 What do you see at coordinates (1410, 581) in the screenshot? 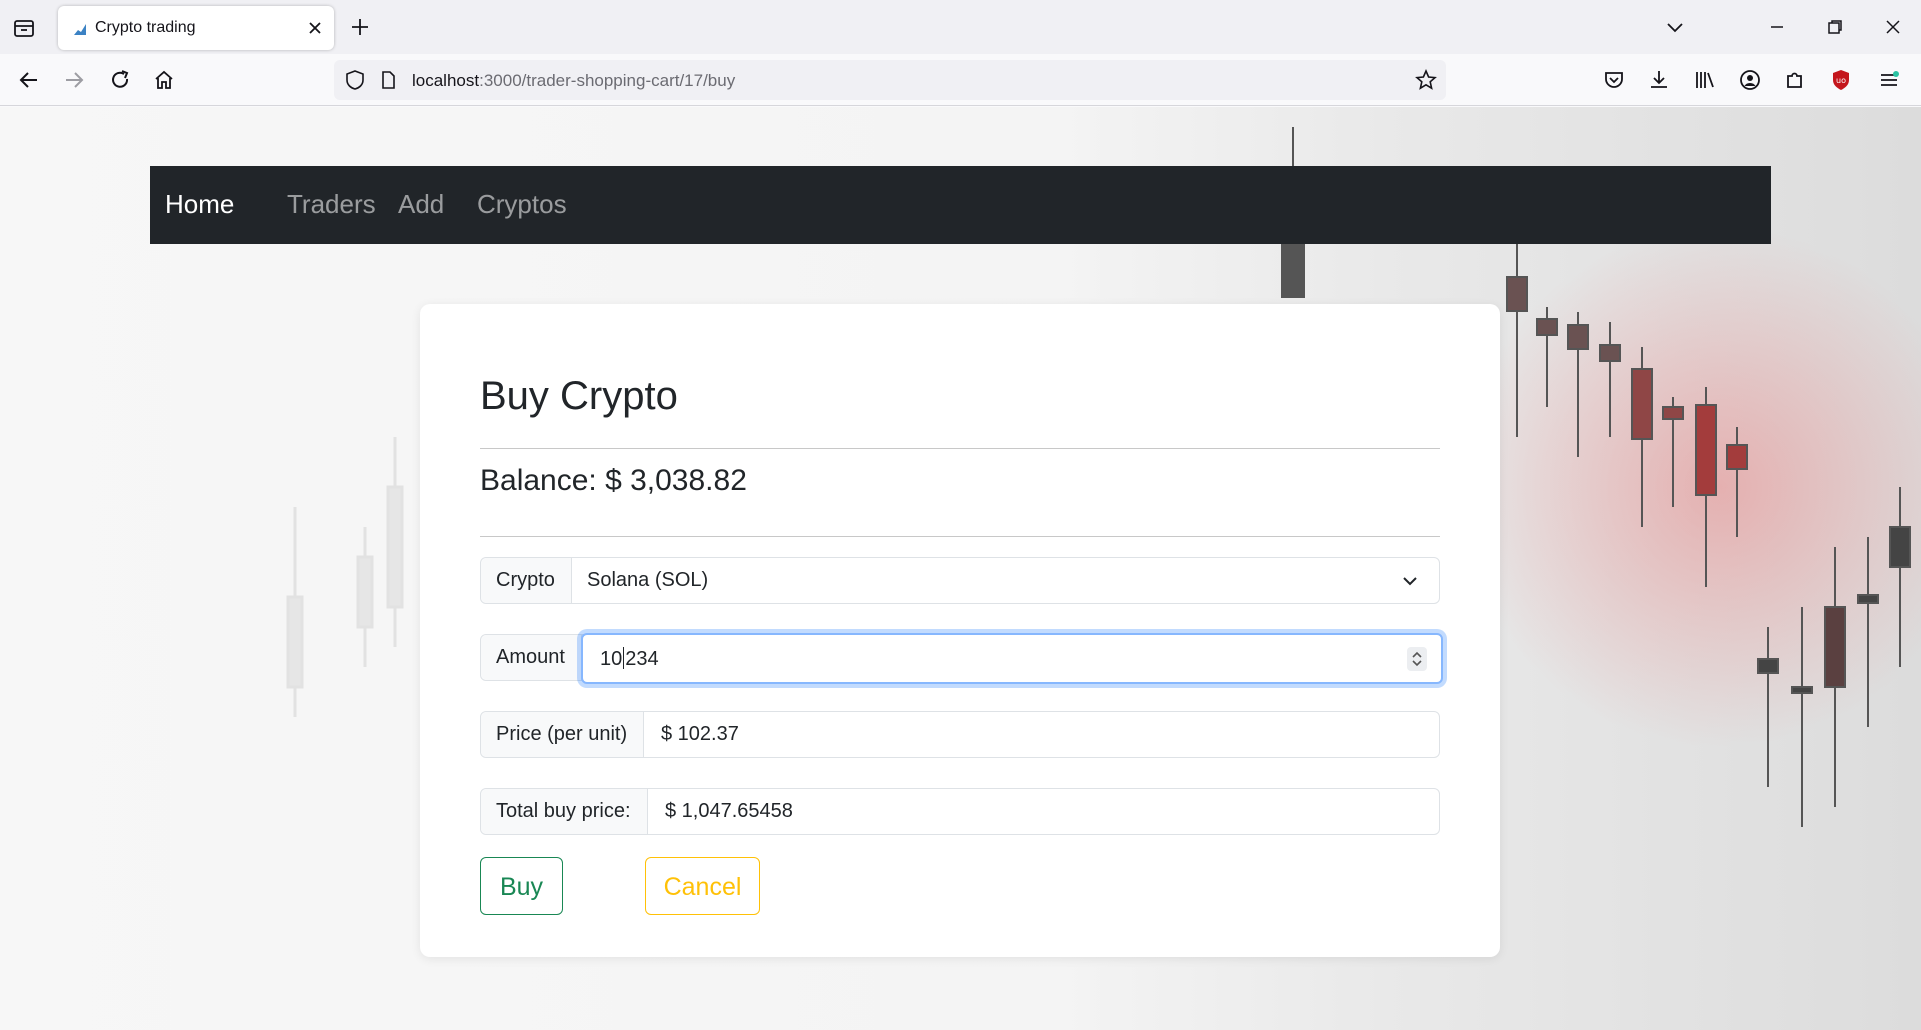
I see `chevron-down-icon` at bounding box center [1410, 581].